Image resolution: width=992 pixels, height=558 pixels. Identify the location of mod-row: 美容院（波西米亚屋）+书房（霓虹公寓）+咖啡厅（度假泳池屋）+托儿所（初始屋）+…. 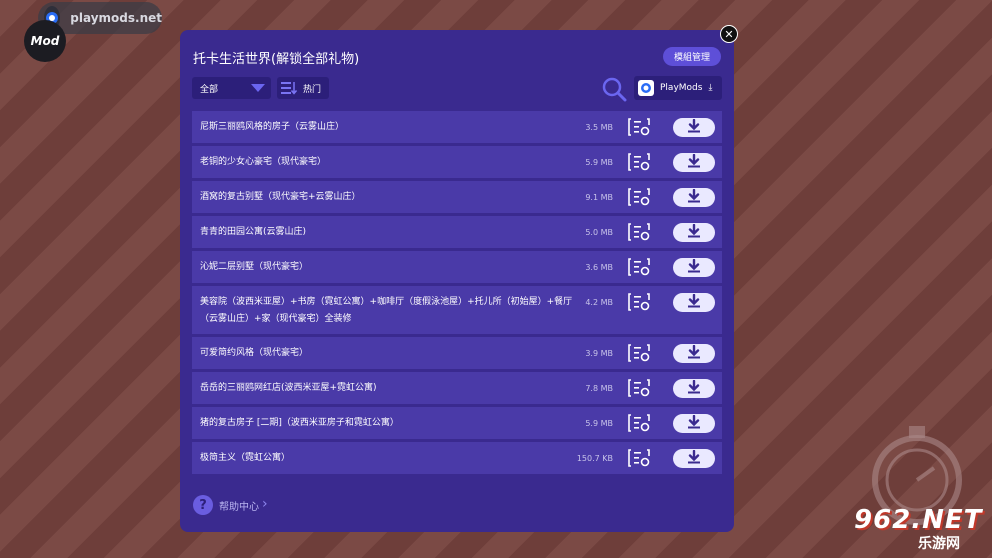
(457, 310).